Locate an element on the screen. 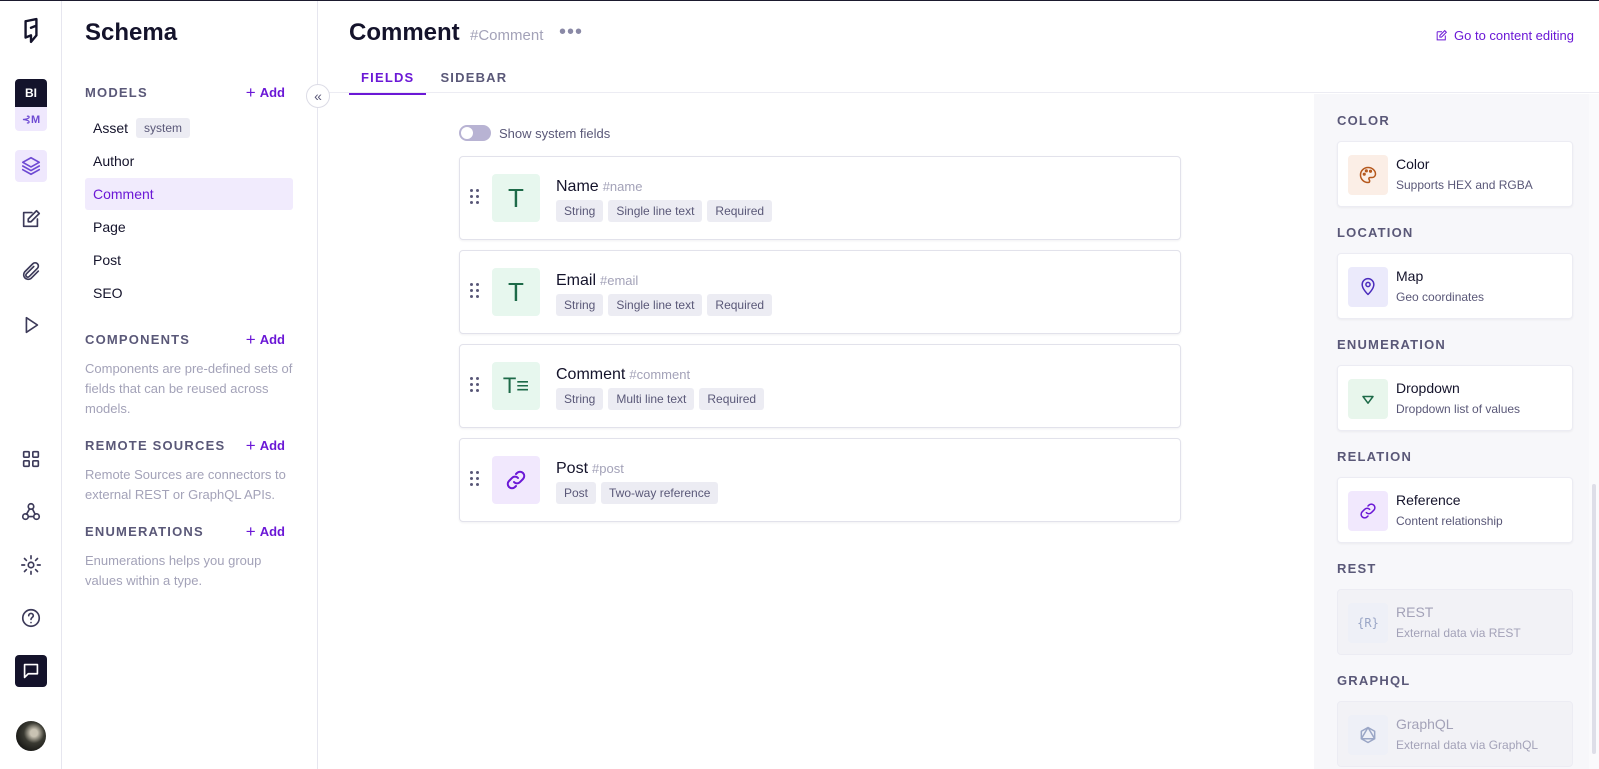  field-api-id: #post is located at coordinates (608, 468).